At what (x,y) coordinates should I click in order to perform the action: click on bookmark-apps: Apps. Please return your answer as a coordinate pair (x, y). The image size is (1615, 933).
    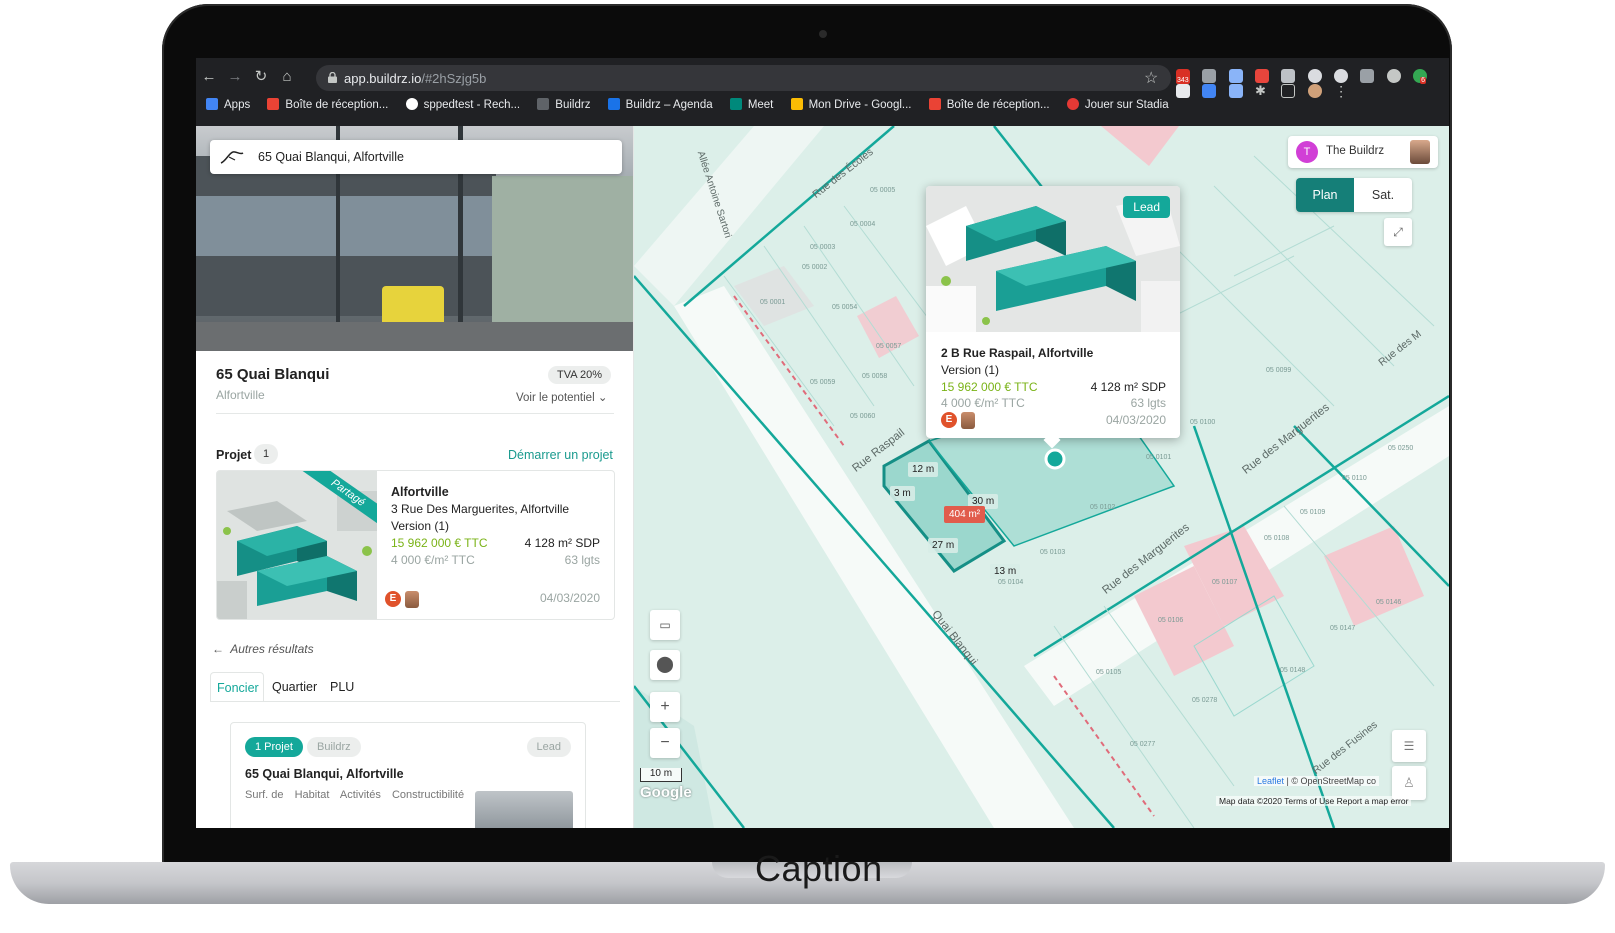
    Looking at the image, I should click on (228, 104).